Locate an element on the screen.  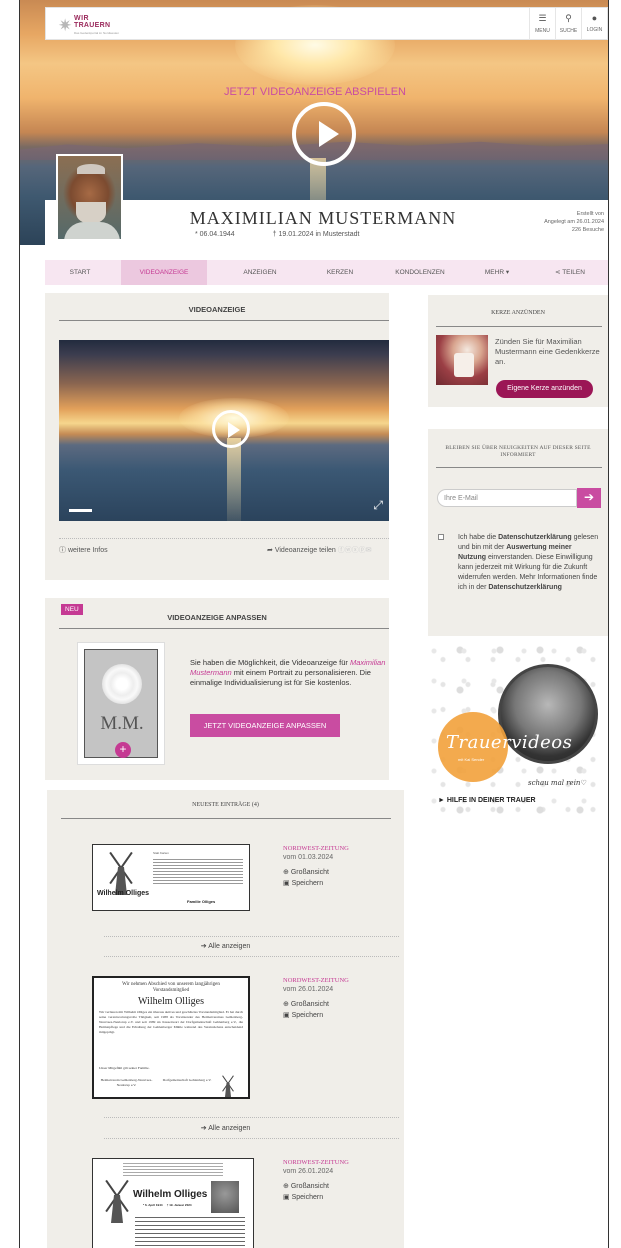
tab-mehr: MEHR ▾ is located at coordinates (497, 272).